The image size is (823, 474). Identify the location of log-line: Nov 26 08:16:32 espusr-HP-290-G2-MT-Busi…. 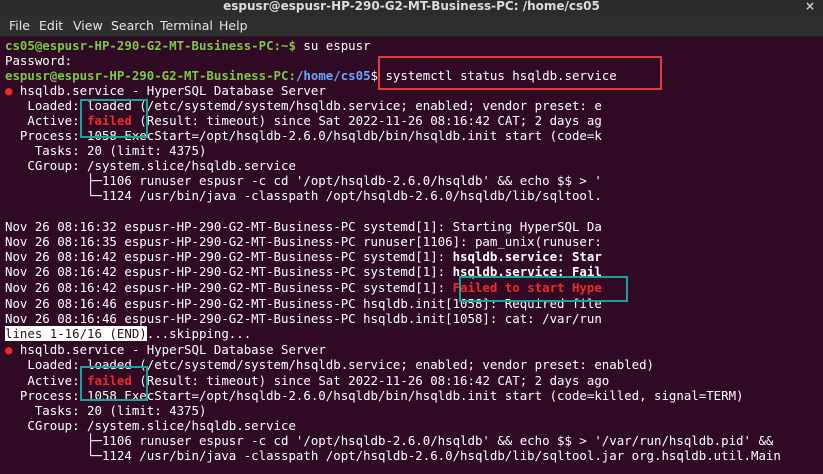
(303, 226).